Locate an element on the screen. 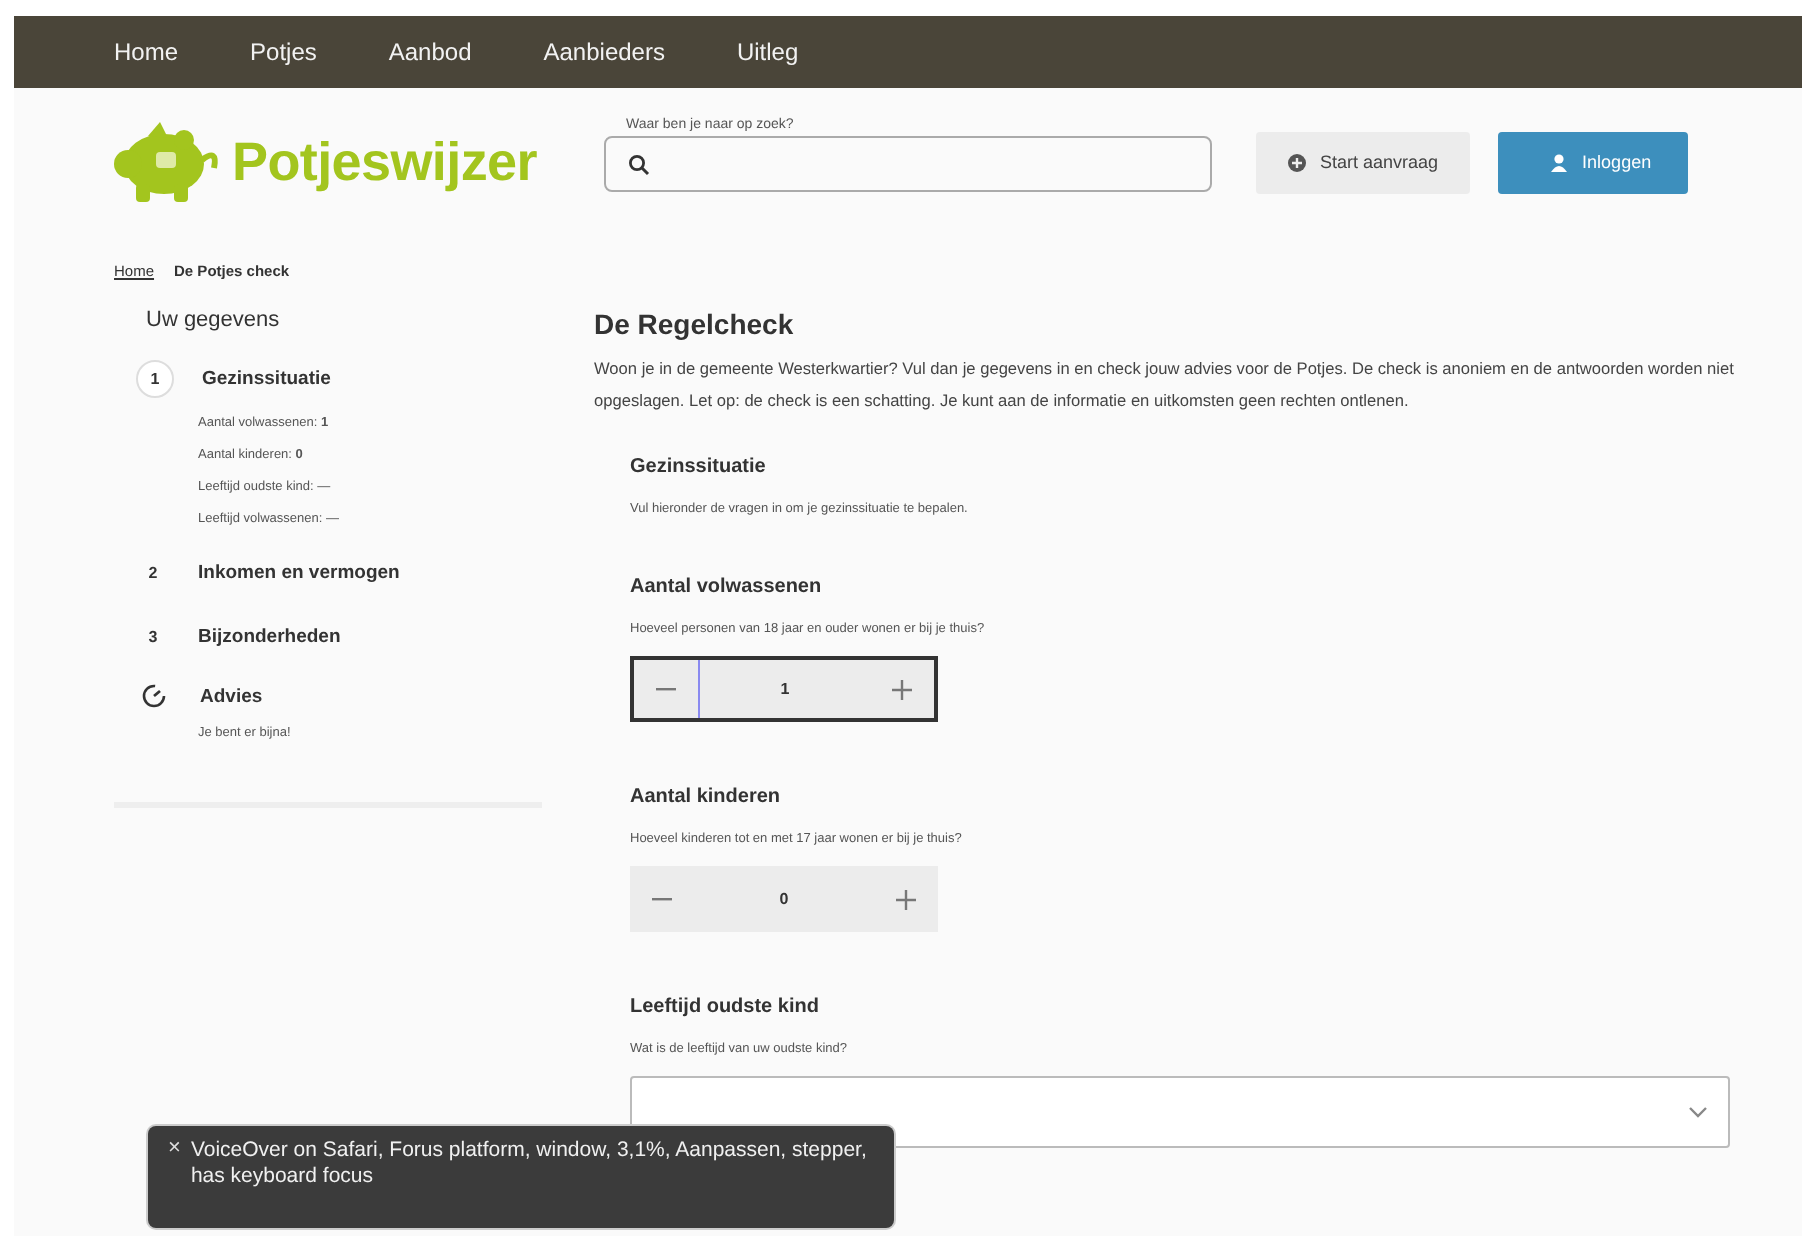  step-label: Bijzonderheden is located at coordinates (269, 637).